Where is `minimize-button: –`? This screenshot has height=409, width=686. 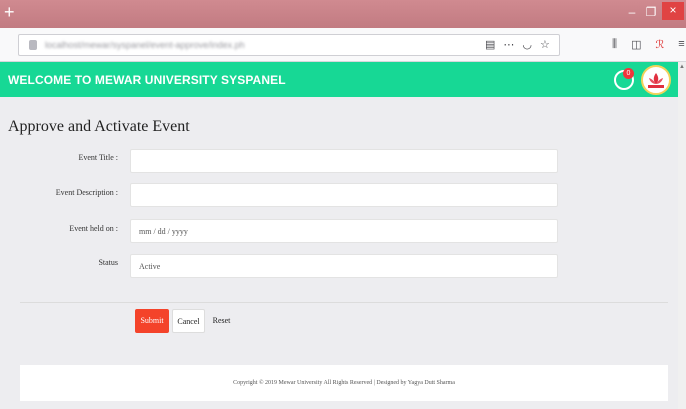
minimize-button: – is located at coordinates (632, 12).